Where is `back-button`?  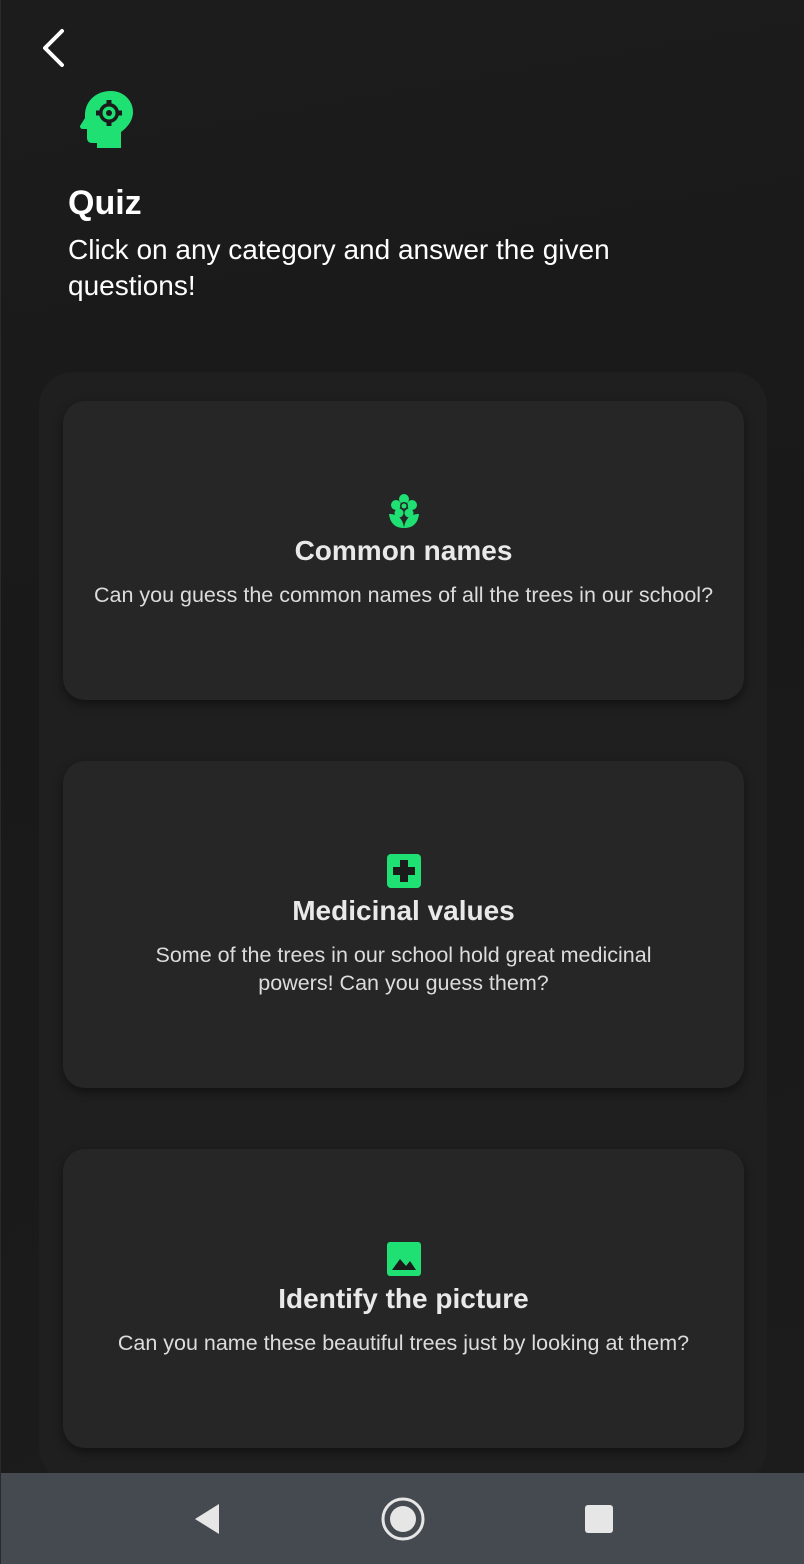 back-button is located at coordinates (53, 48).